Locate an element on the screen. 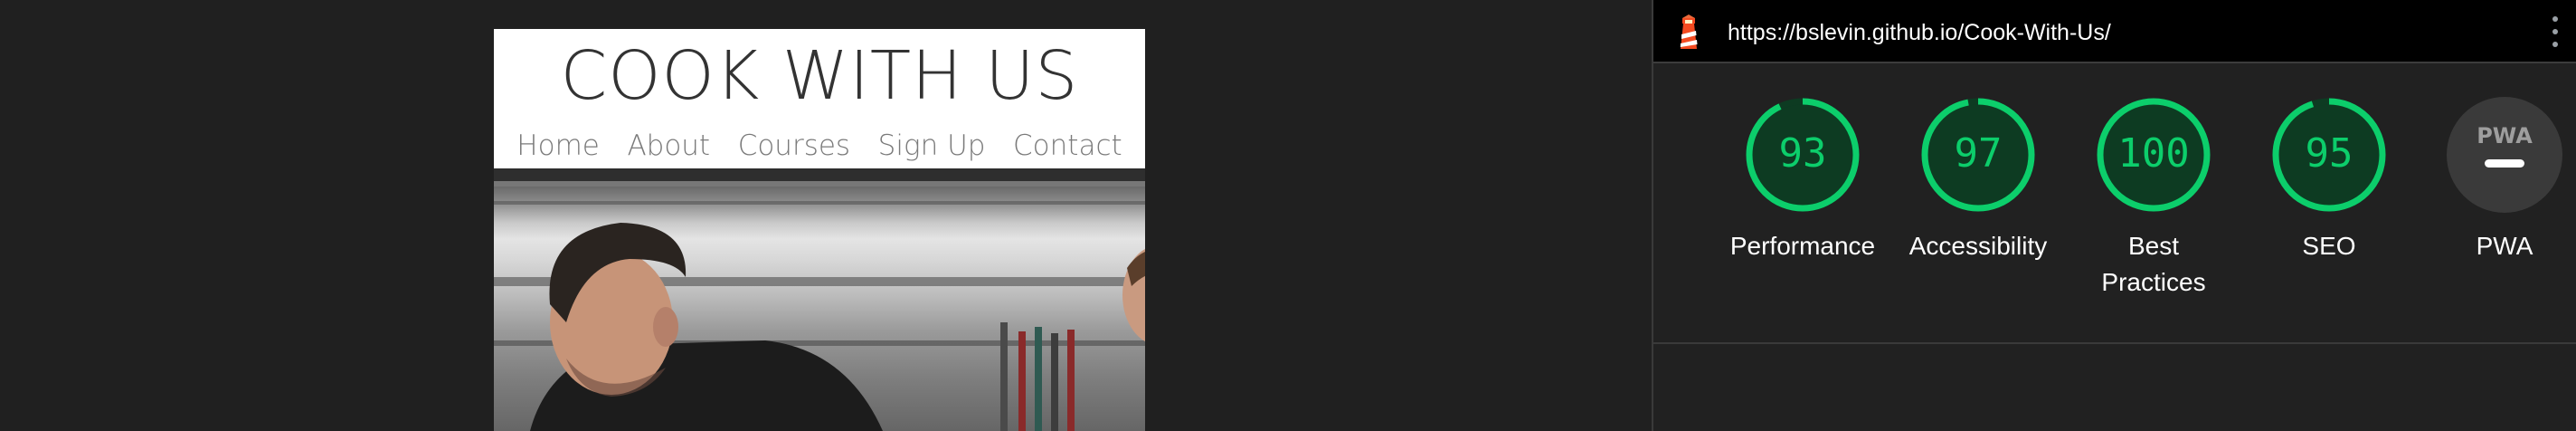  gauge-pwa: PWA PWA is located at coordinates (2497, 180).